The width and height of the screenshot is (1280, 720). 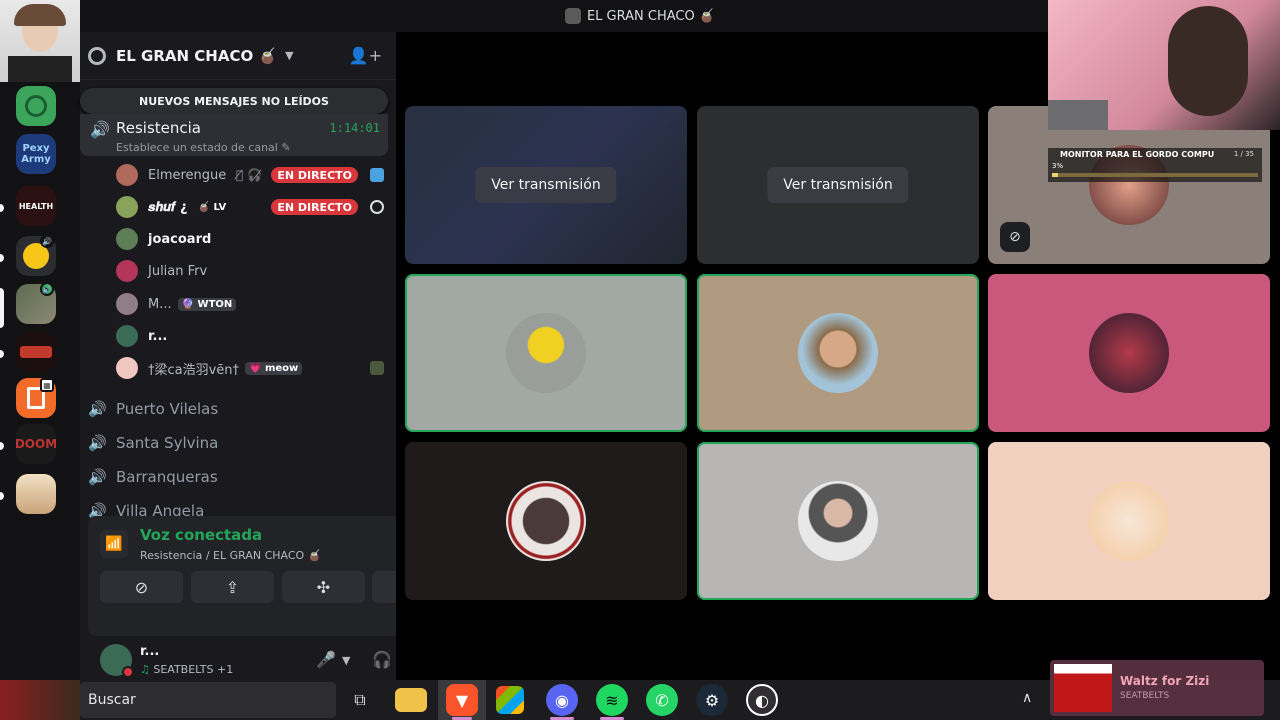 What do you see at coordinates (201, 535) in the screenshot?
I see `voice-status: Voz conectada` at bounding box center [201, 535].